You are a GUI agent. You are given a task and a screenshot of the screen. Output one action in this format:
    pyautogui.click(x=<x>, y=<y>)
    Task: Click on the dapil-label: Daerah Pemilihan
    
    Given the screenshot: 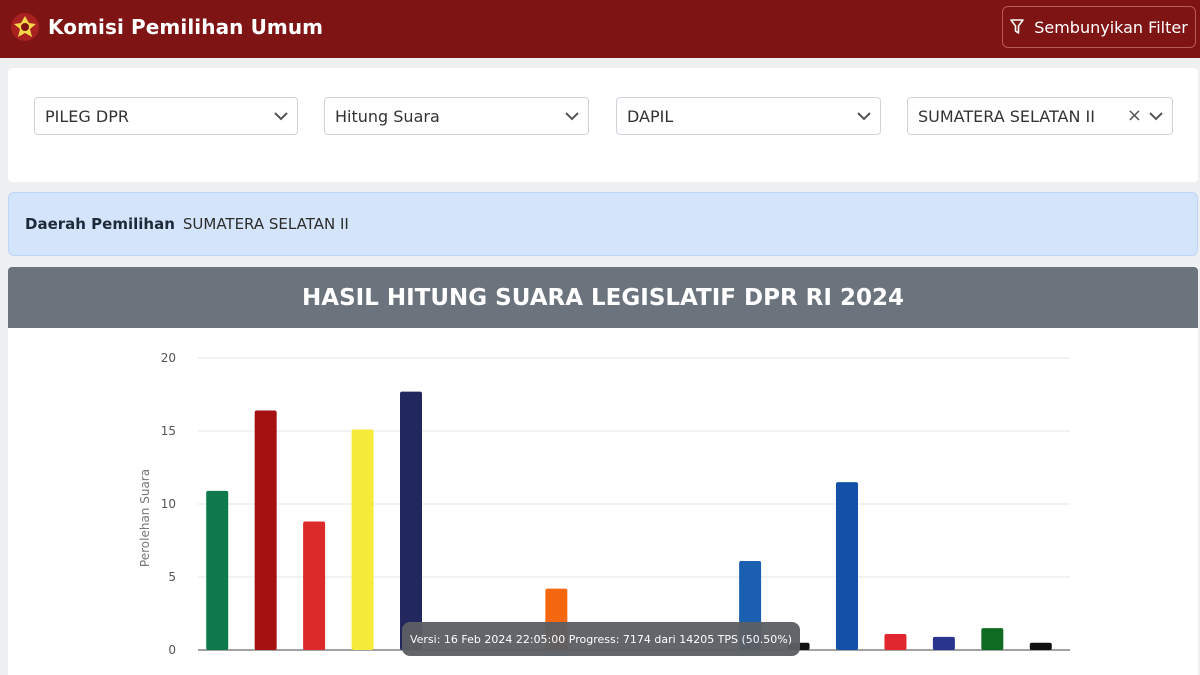 What is the action you would take?
    pyautogui.click(x=100, y=224)
    